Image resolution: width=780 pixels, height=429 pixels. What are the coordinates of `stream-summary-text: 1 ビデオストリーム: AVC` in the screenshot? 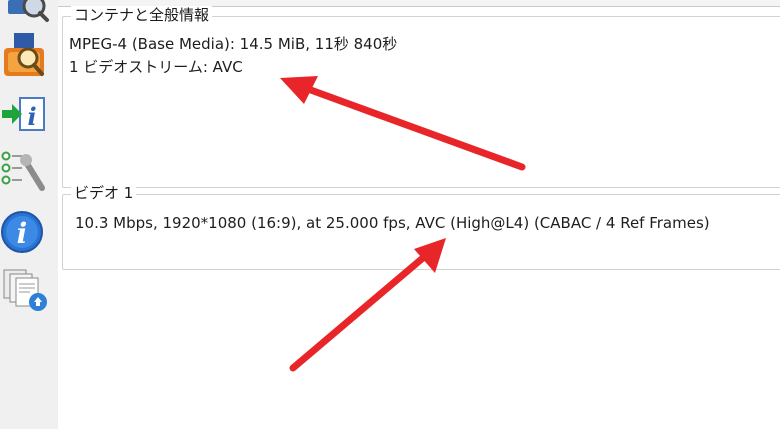 It's located at (156, 67).